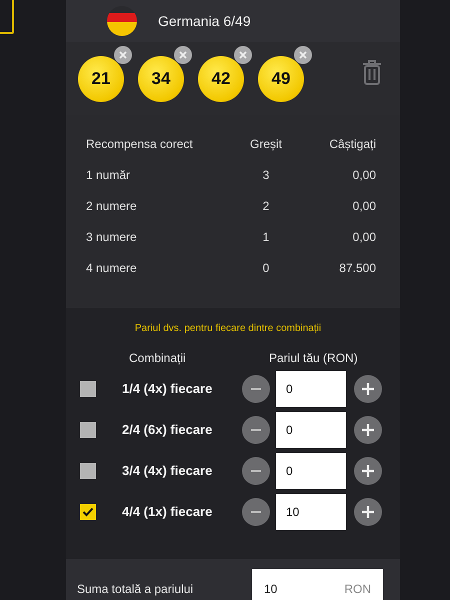  Describe the element at coordinates (221, 79) in the screenshot. I see `number-ball: 42` at that location.